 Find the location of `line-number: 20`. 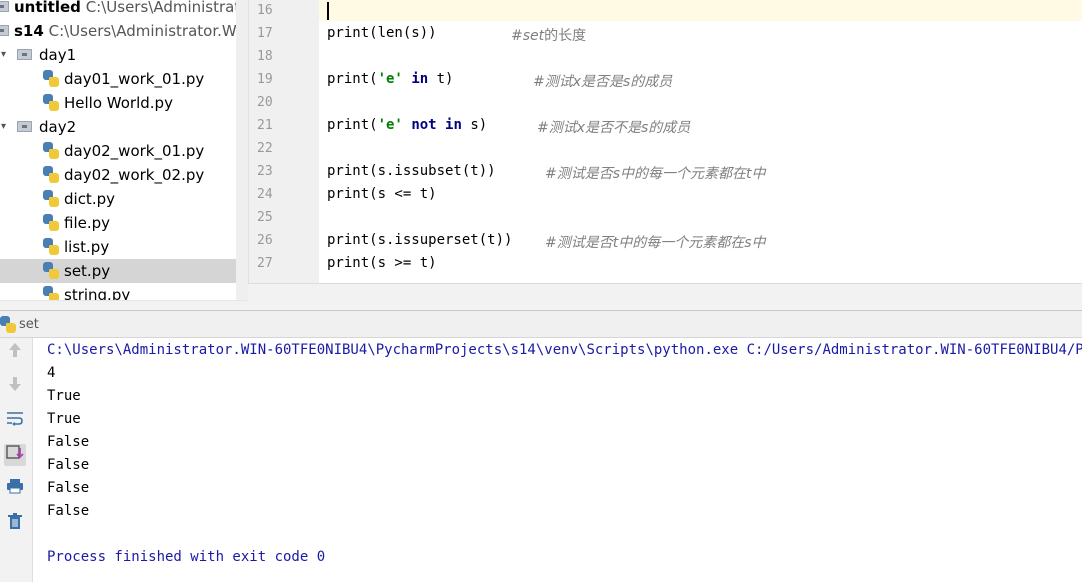

line-number: 20 is located at coordinates (265, 102).